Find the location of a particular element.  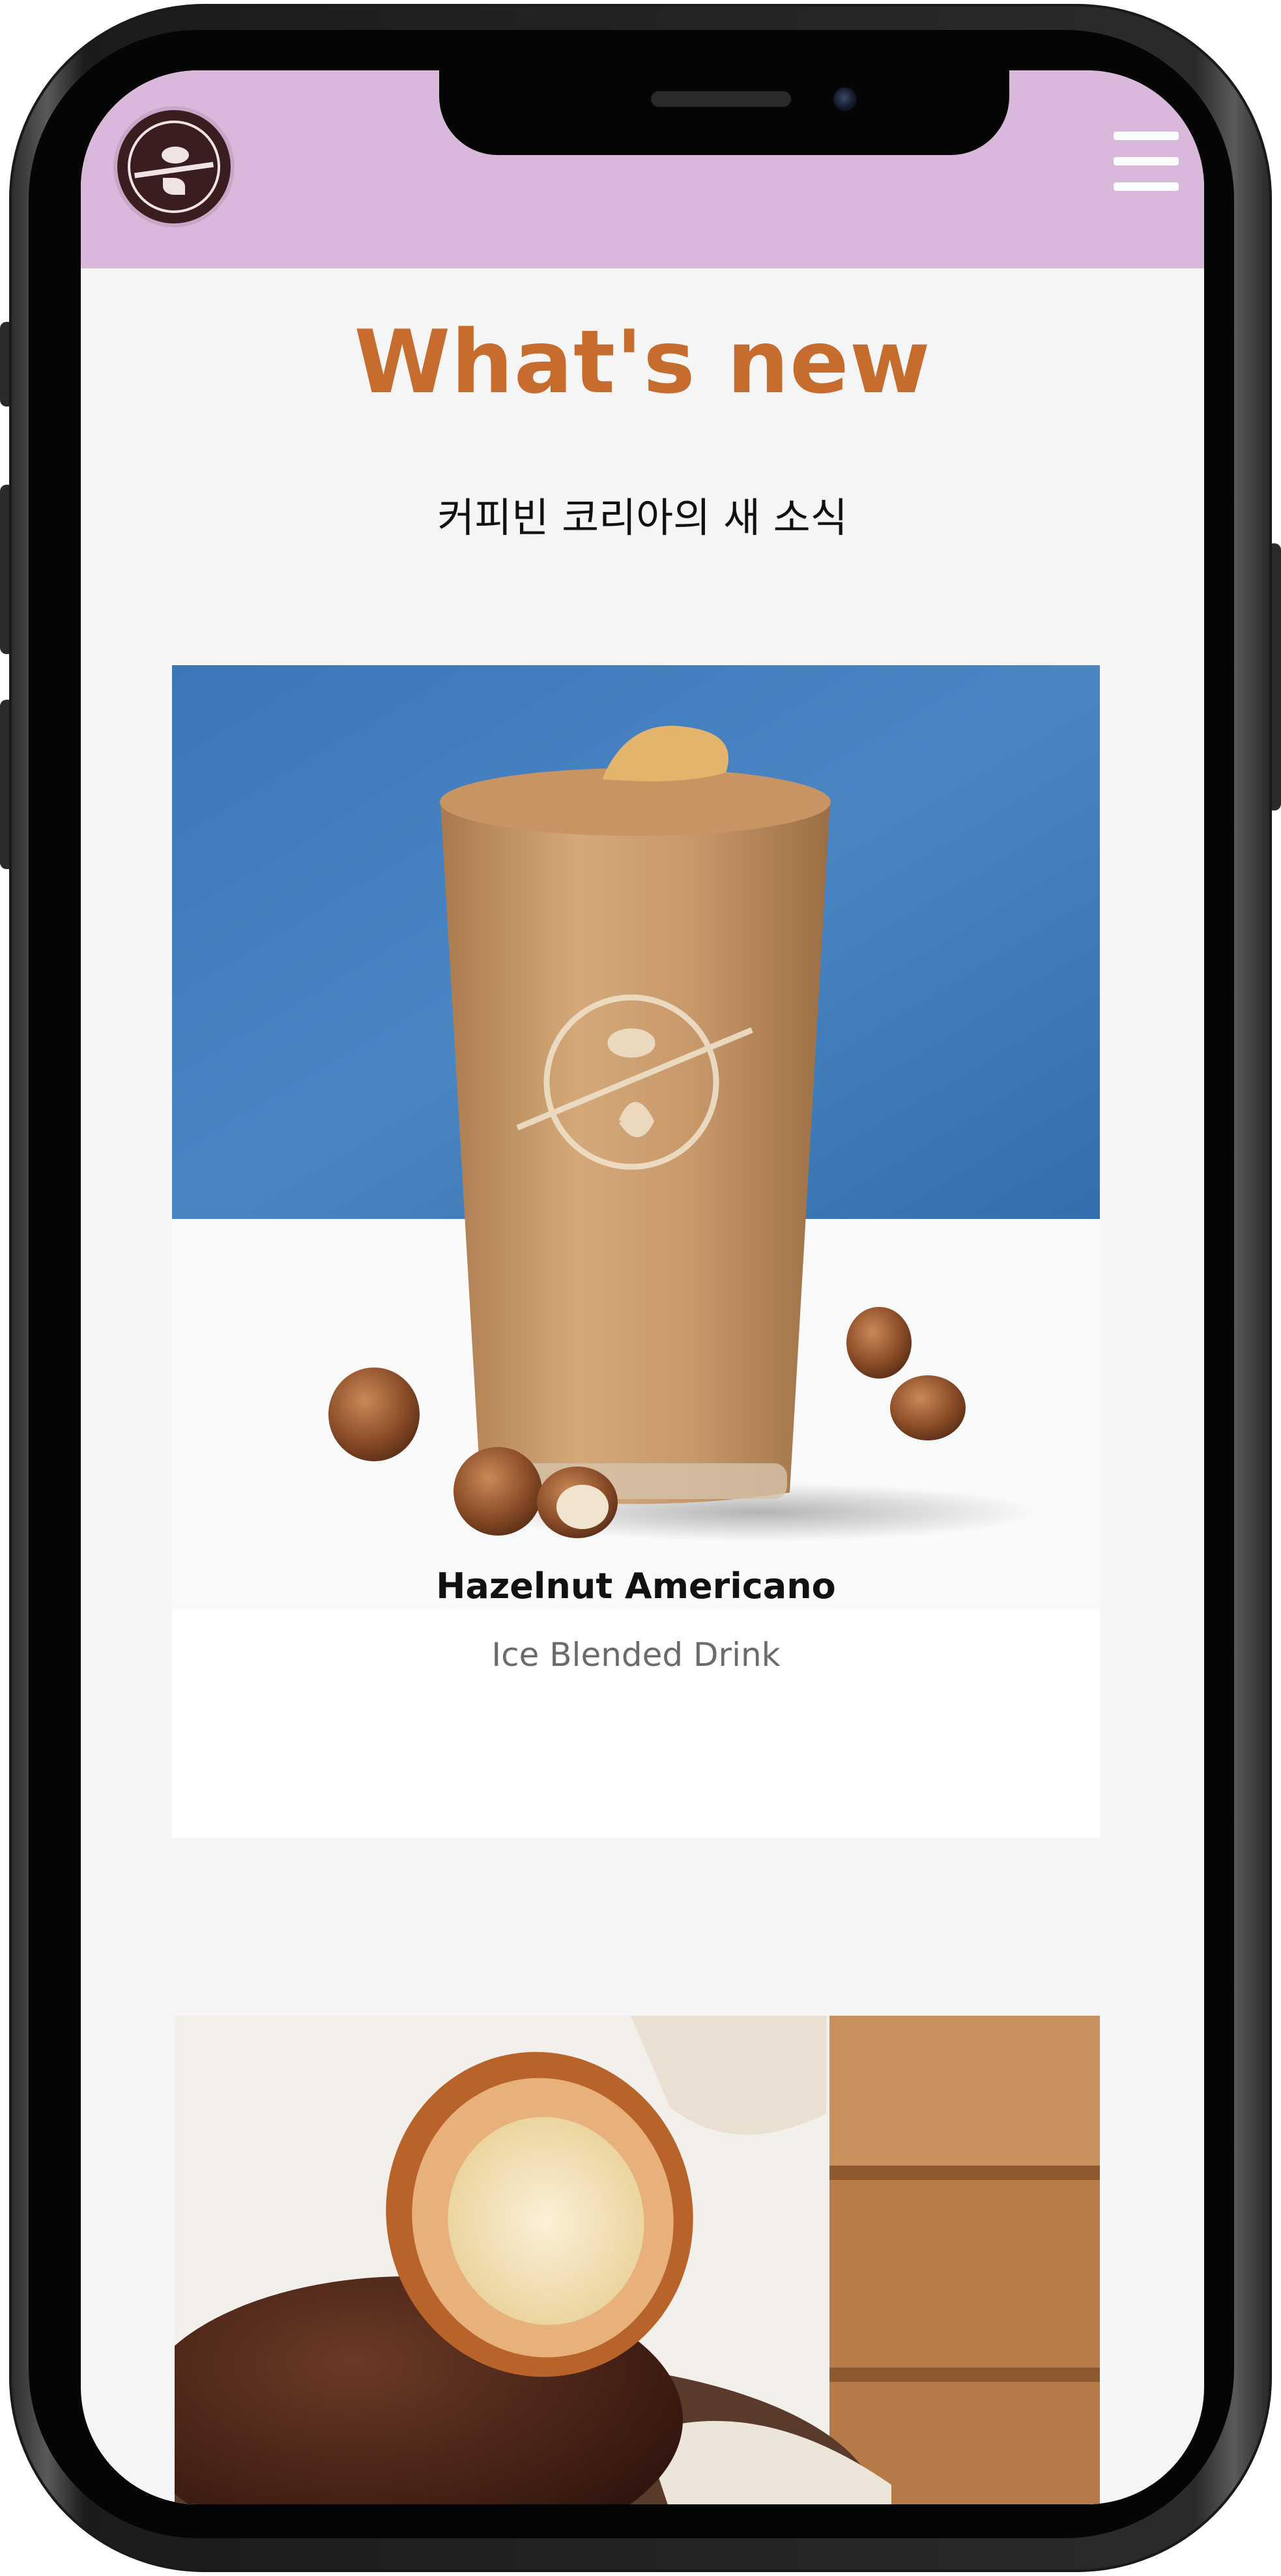

product-name: Hazelnut Americano is located at coordinates (636, 1586).